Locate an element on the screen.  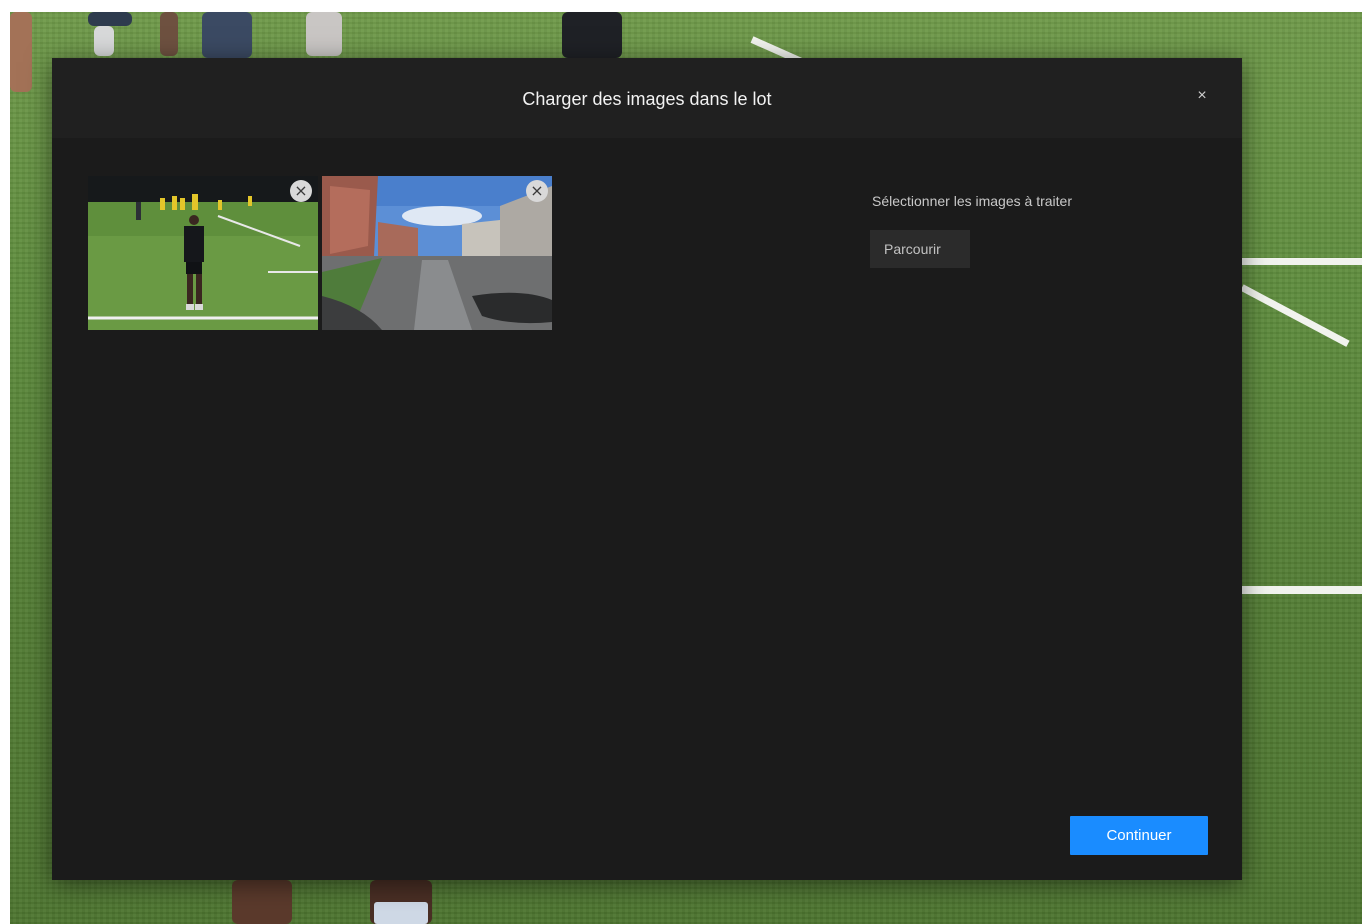
browse-button: Parcourir is located at coordinates (920, 249).